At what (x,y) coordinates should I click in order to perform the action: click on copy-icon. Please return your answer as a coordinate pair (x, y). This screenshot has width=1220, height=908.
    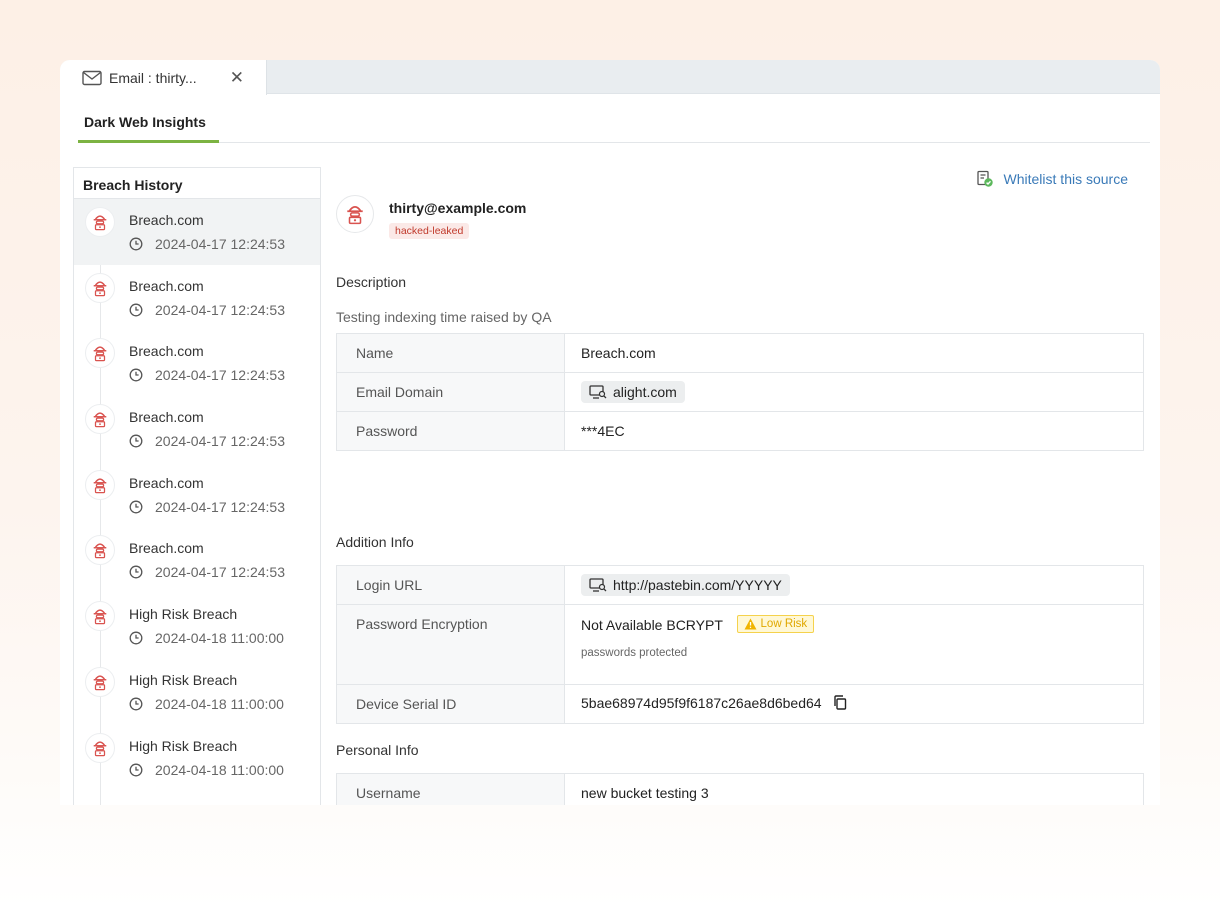
    Looking at the image, I should click on (840, 704).